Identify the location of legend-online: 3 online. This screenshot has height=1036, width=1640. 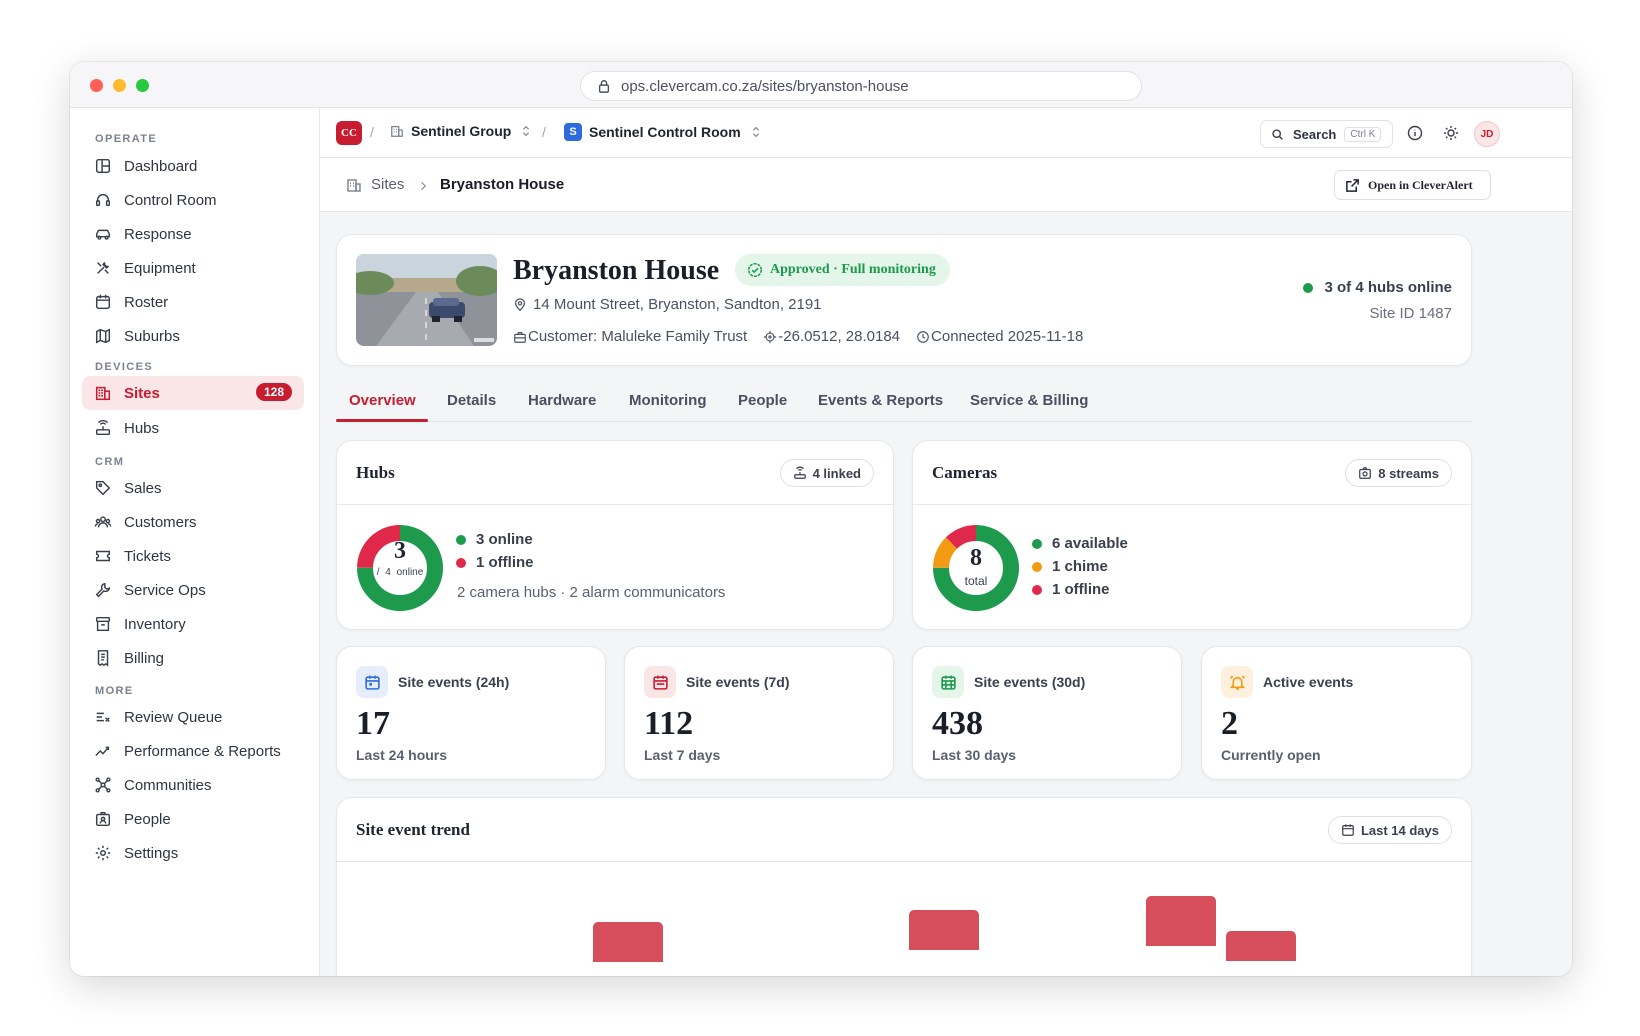
(494, 539).